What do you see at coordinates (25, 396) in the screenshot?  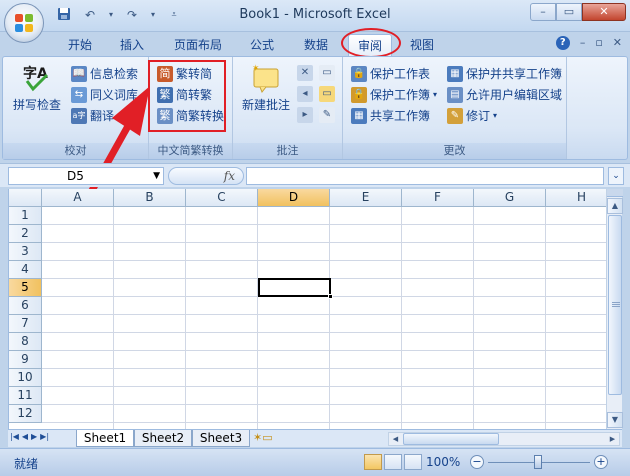 I see `row-header: 11` at bounding box center [25, 396].